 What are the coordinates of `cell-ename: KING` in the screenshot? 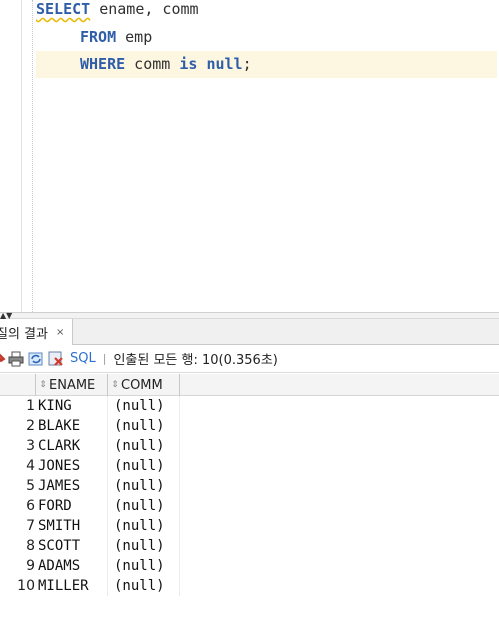 It's located at (55, 406).